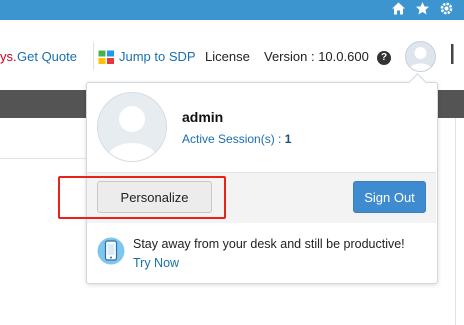  What do you see at coordinates (106, 57) in the screenshot?
I see `jump-to-sdp-icon` at bounding box center [106, 57].